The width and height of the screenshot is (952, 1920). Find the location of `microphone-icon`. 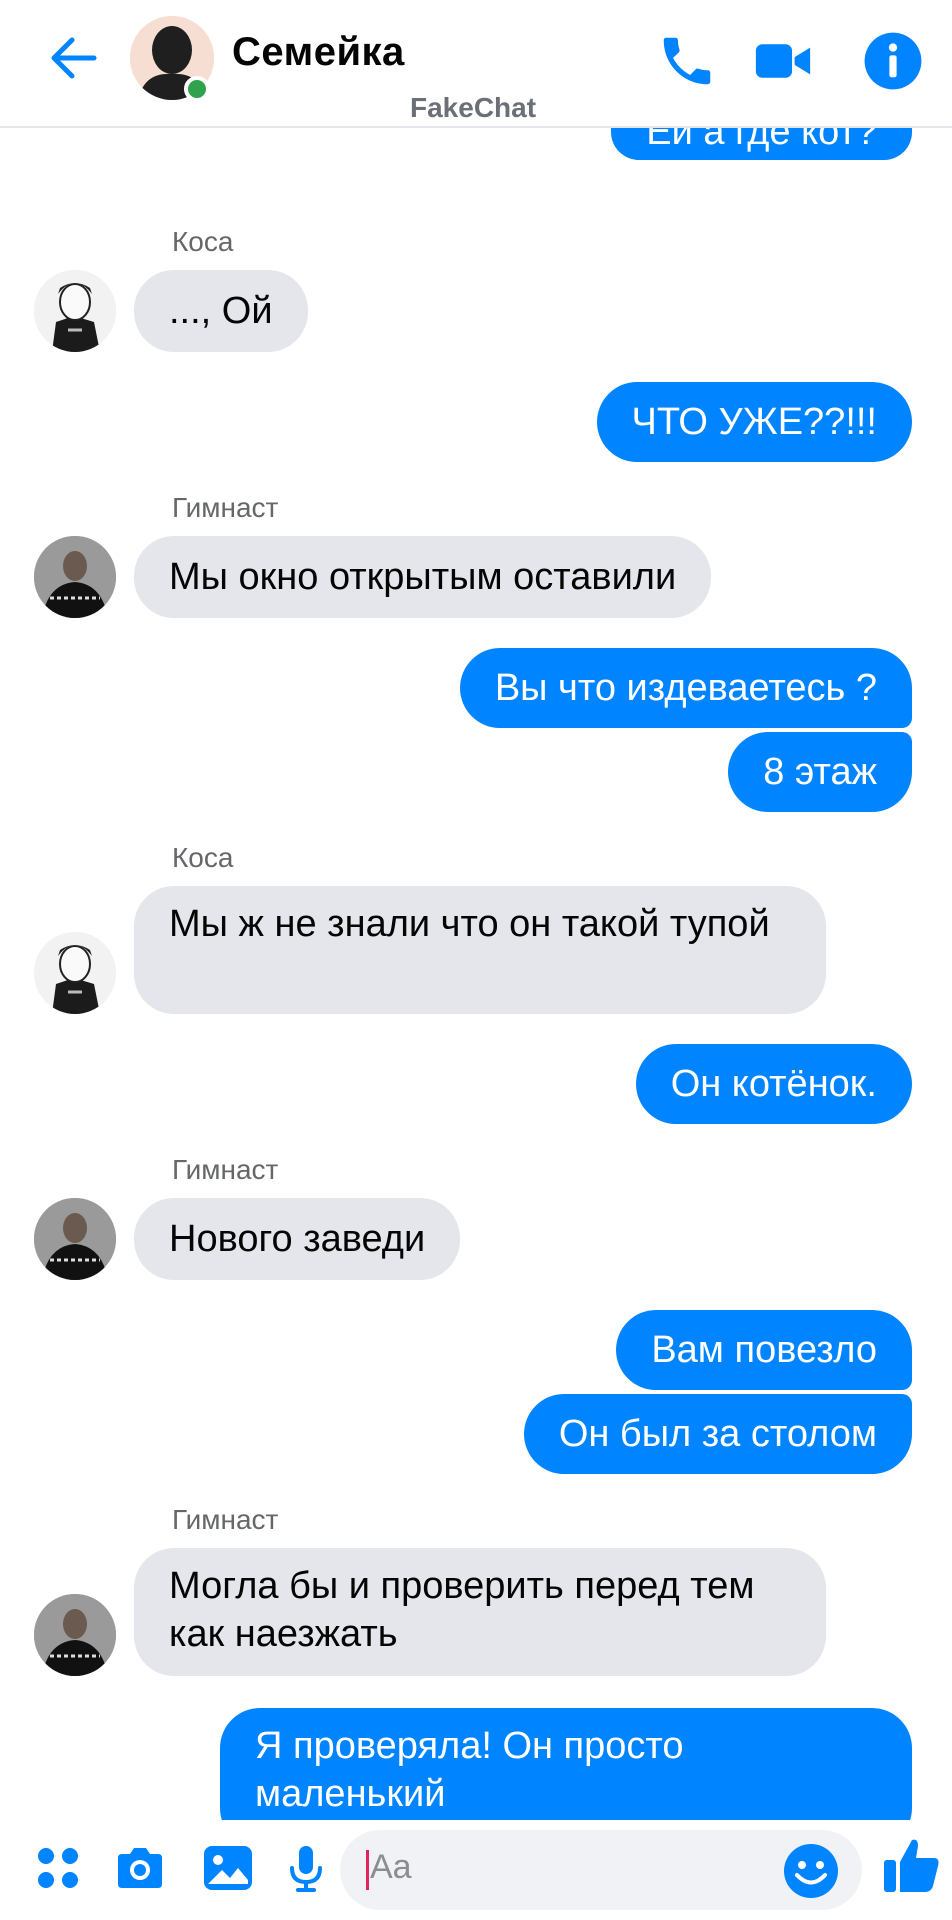

microphone-icon is located at coordinates (306, 1868).